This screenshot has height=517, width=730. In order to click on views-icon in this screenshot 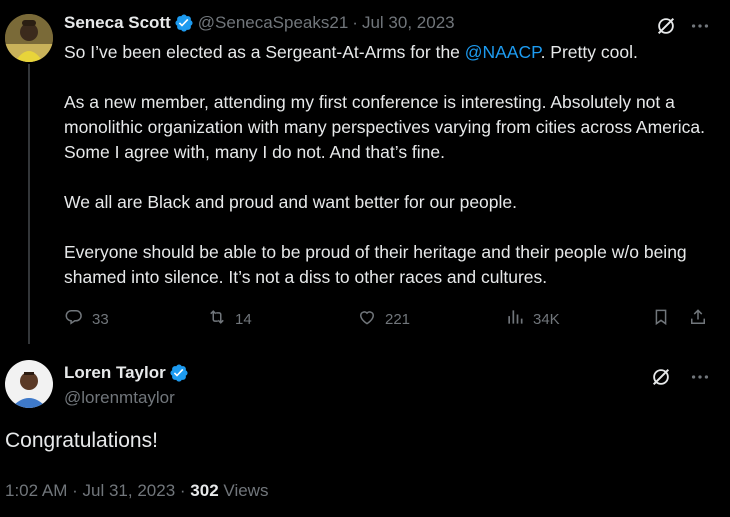, I will do `click(519, 319)`.